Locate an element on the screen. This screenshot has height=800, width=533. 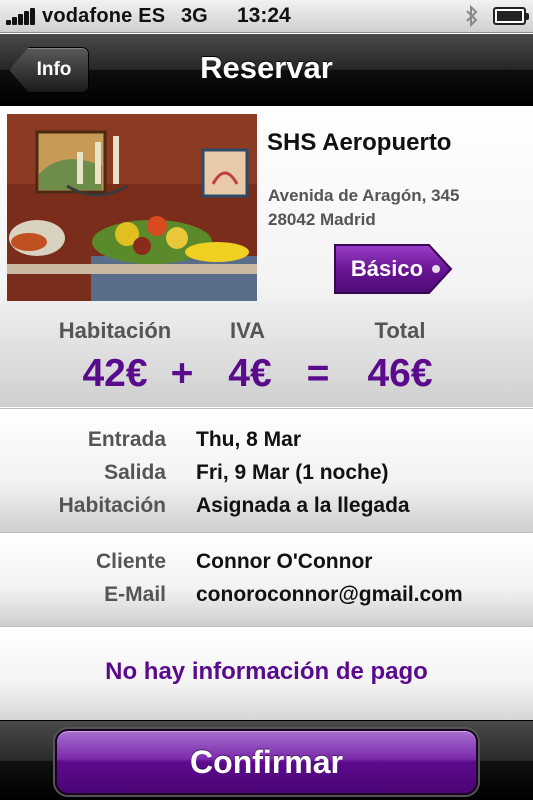
address-line2: 28042 Madrid is located at coordinates (322, 219).